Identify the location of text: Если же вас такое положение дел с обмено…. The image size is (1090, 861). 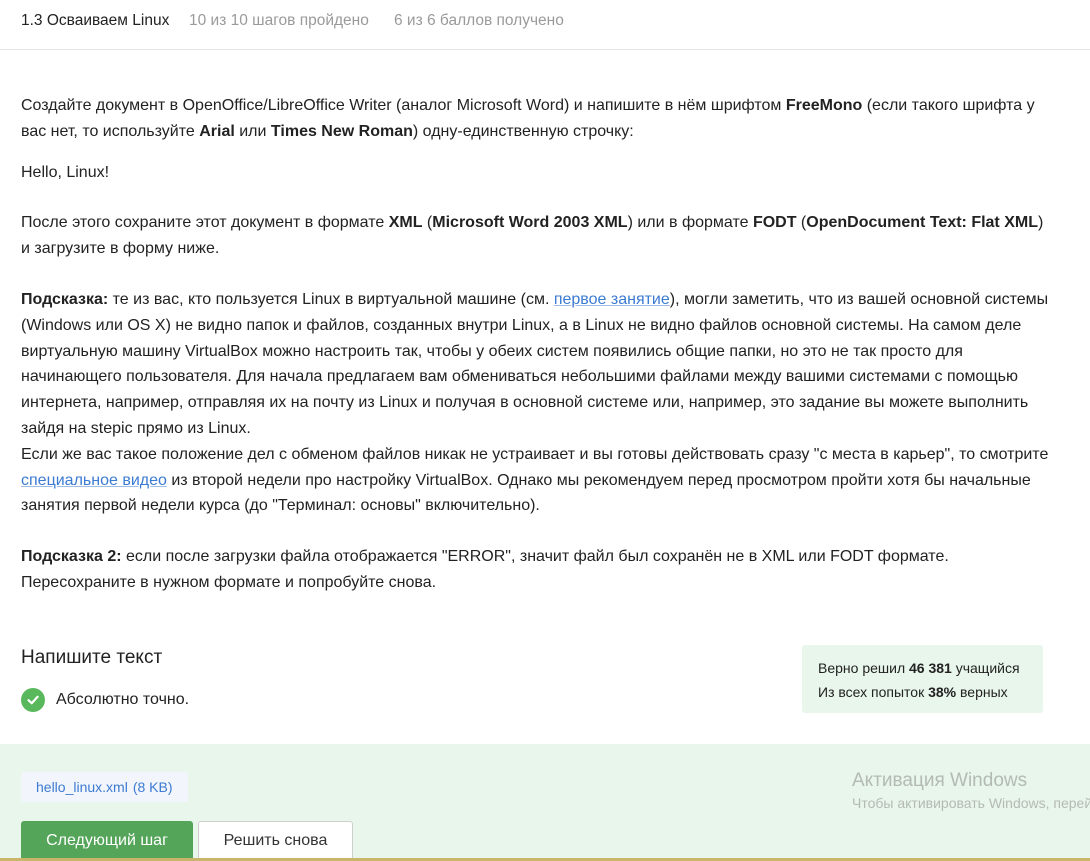
(535, 454).